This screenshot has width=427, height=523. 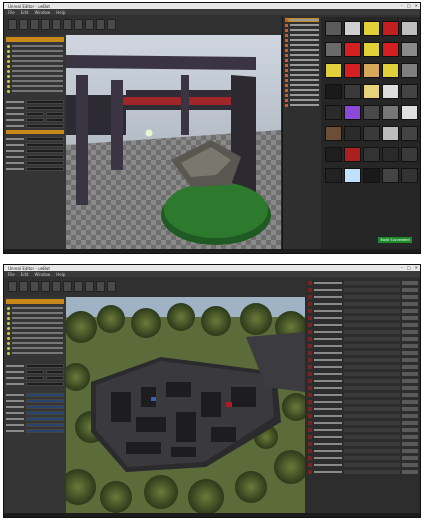 What do you see at coordinates (11, 274) in the screenshot?
I see `menu-file: File` at bounding box center [11, 274].